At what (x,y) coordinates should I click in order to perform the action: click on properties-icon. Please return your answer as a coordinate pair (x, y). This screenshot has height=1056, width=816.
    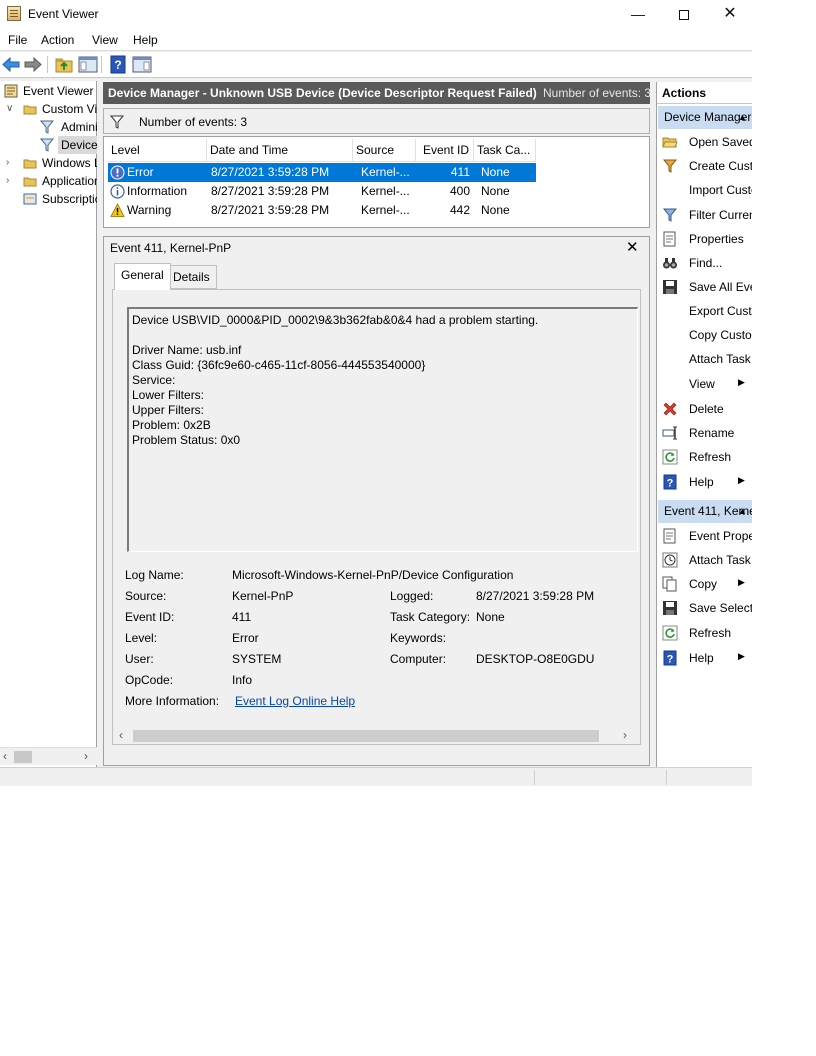
    Looking at the image, I should click on (669, 239).